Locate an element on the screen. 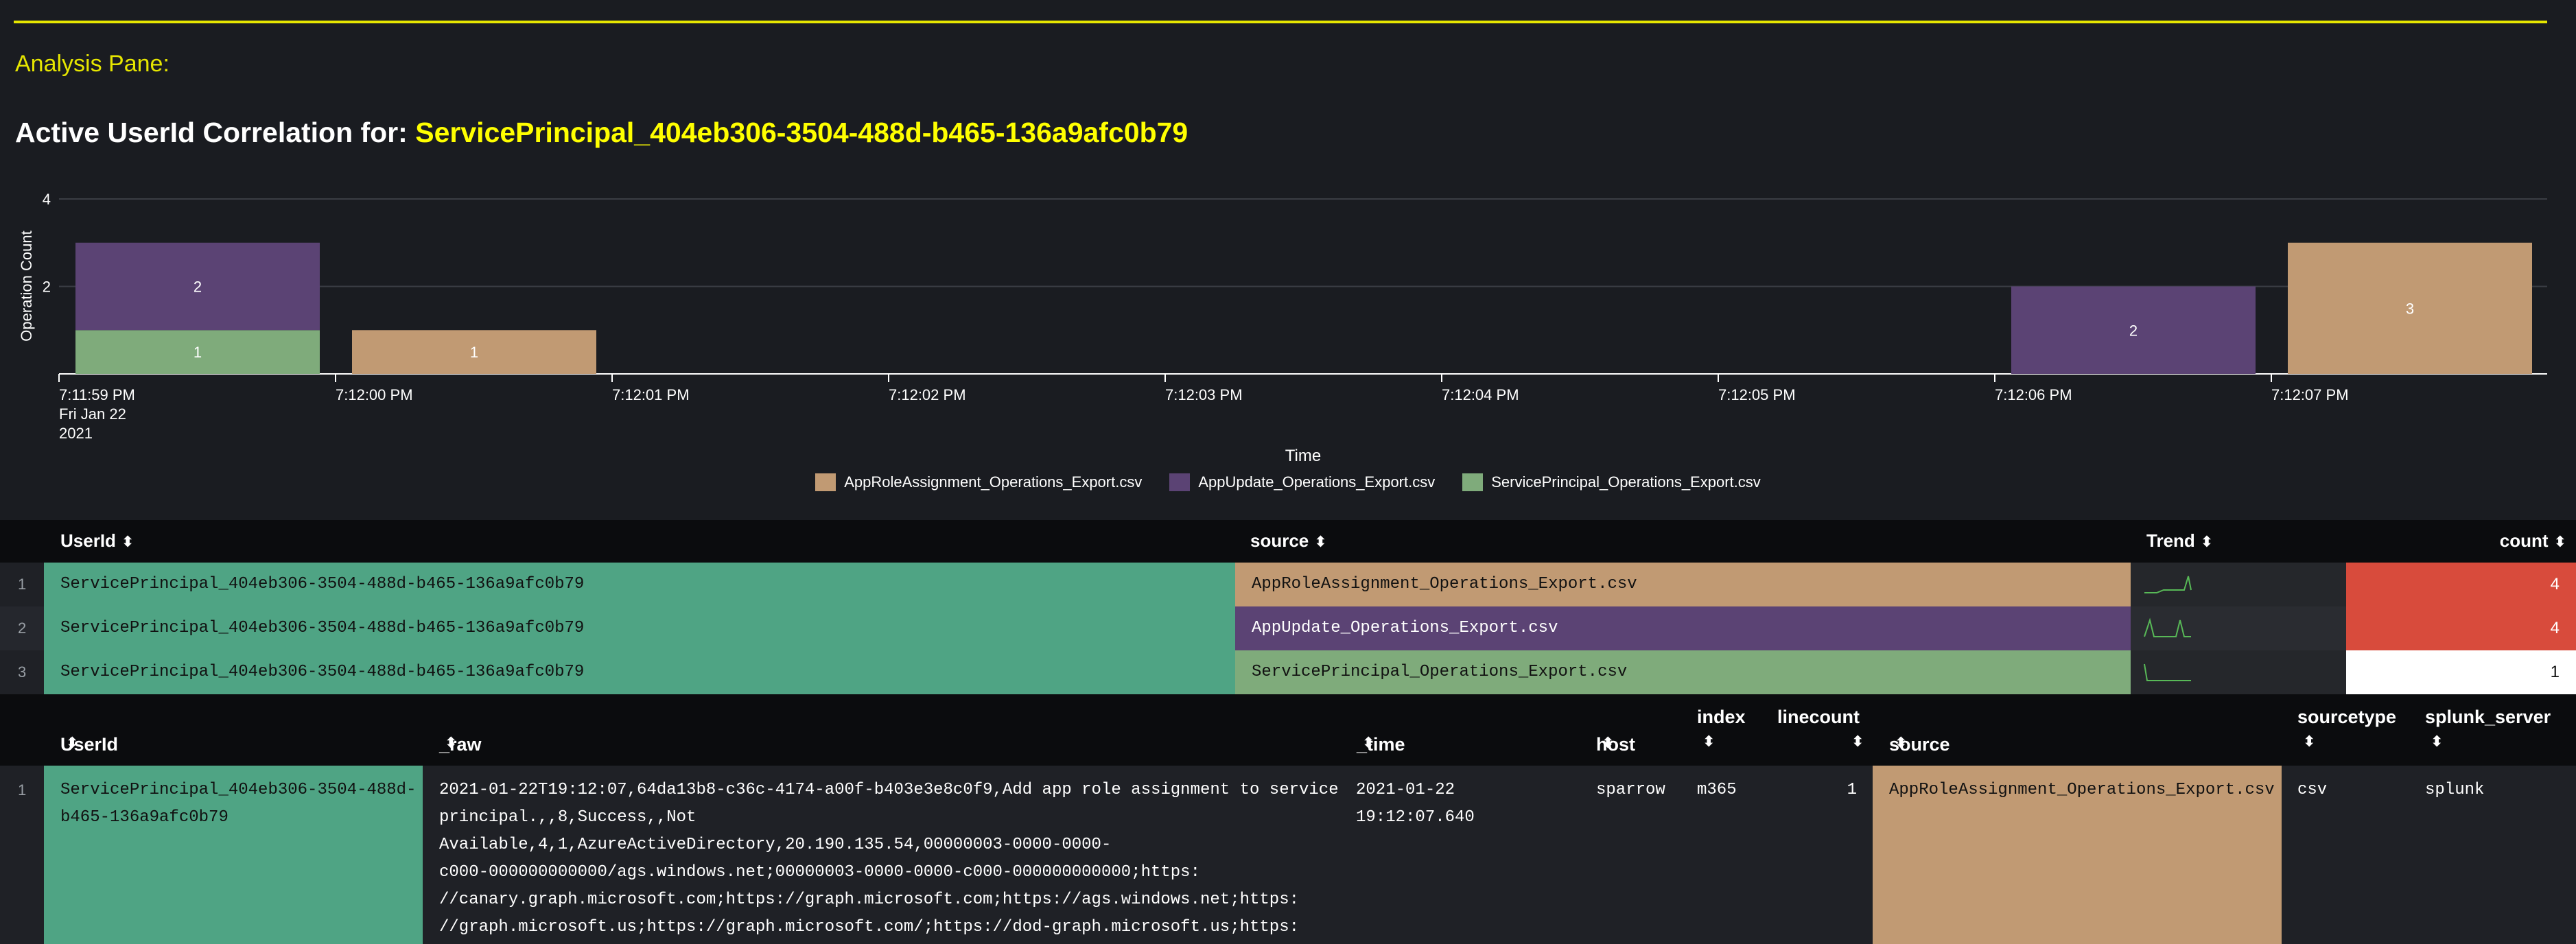 This screenshot has height=944, width=2576. data-label: 3 is located at coordinates (2410, 308).